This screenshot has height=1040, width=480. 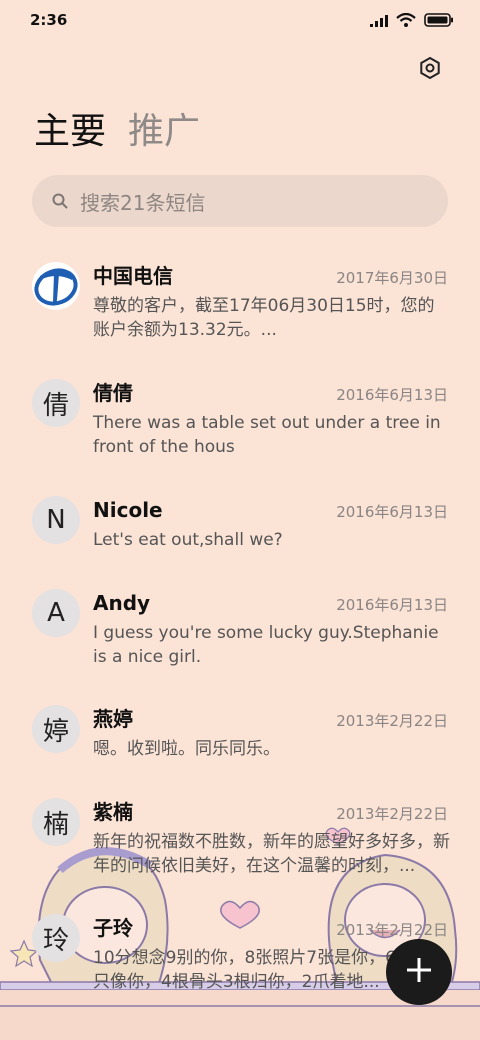 What do you see at coordinates (186, 749) in the screenshot?
I see `message-preview: 嗯。收到啦。同乐同乐。` at bounding box center [186, 749].